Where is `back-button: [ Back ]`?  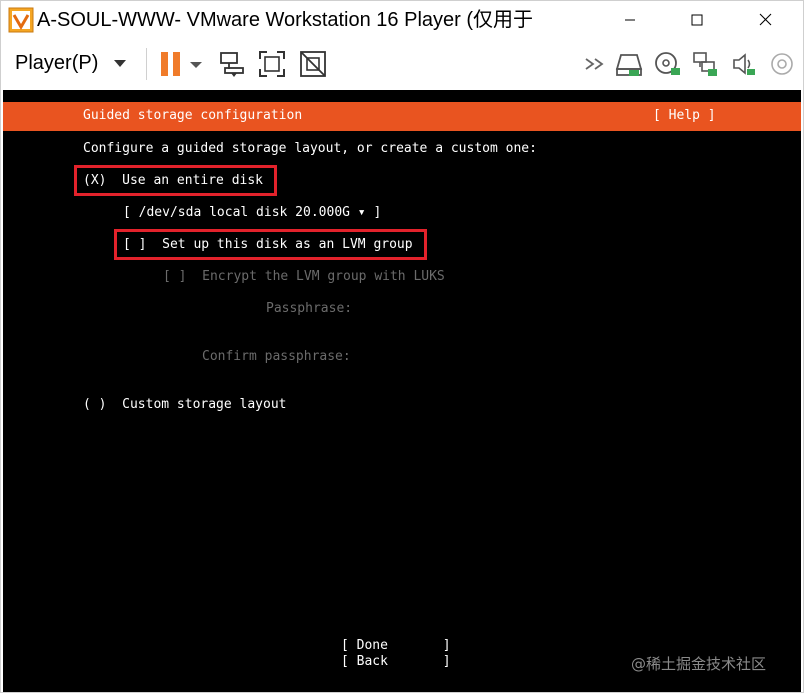 back-button: [ Back ] is located at coordinates (396, 662).